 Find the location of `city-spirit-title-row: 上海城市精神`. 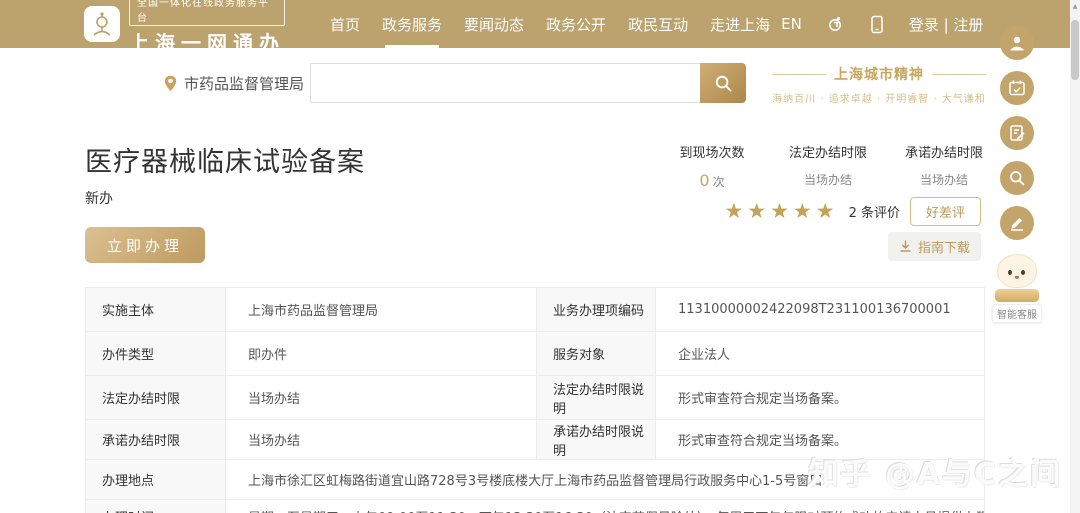

city-spirit-title-row: 上海城市精神 is located at coordinates (879, 74).